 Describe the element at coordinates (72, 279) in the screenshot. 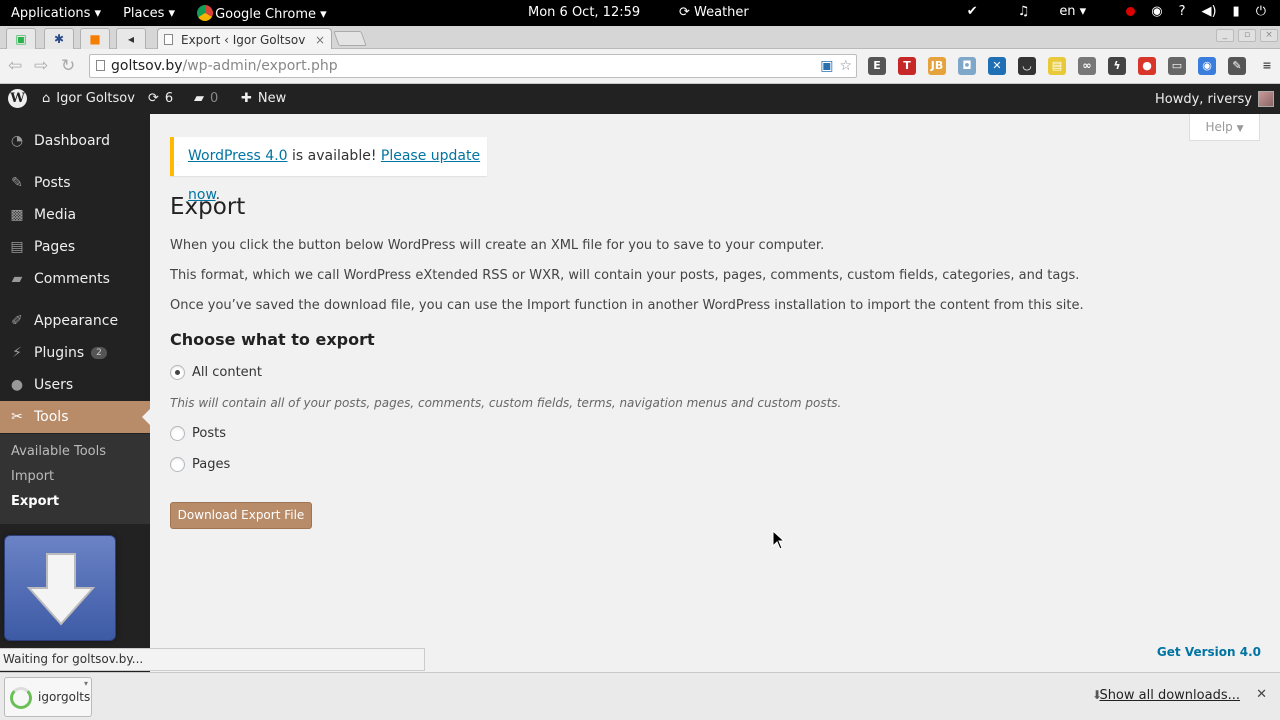

I see `sidebar-item-label: Comments` at that location.